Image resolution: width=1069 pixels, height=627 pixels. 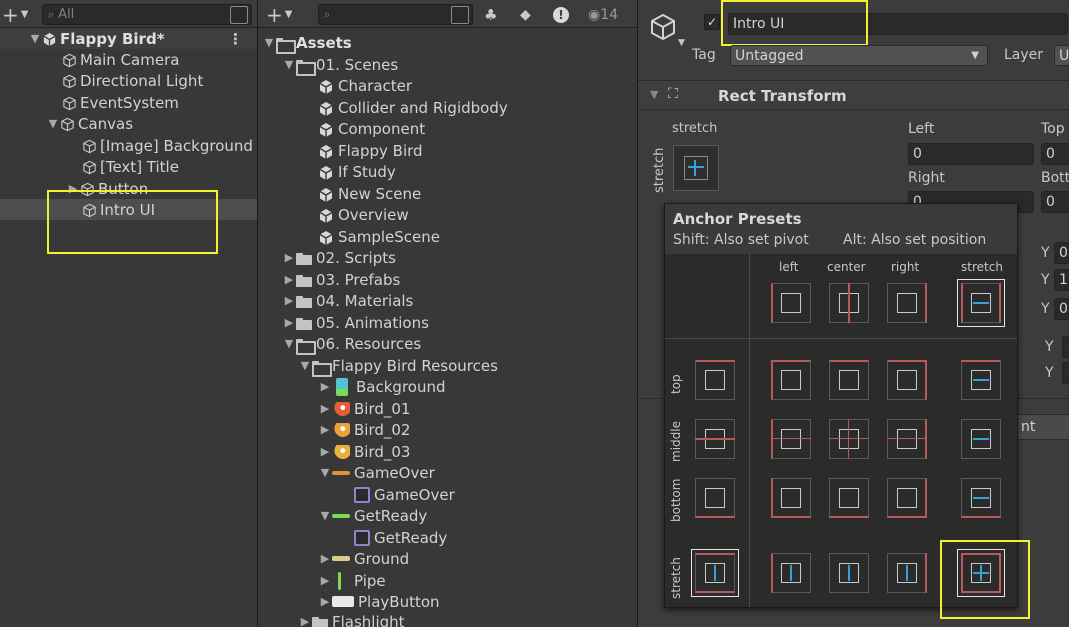 I want to click on sprite-asset-pipe: ▶ Pipe, so click(x=447, y=580).